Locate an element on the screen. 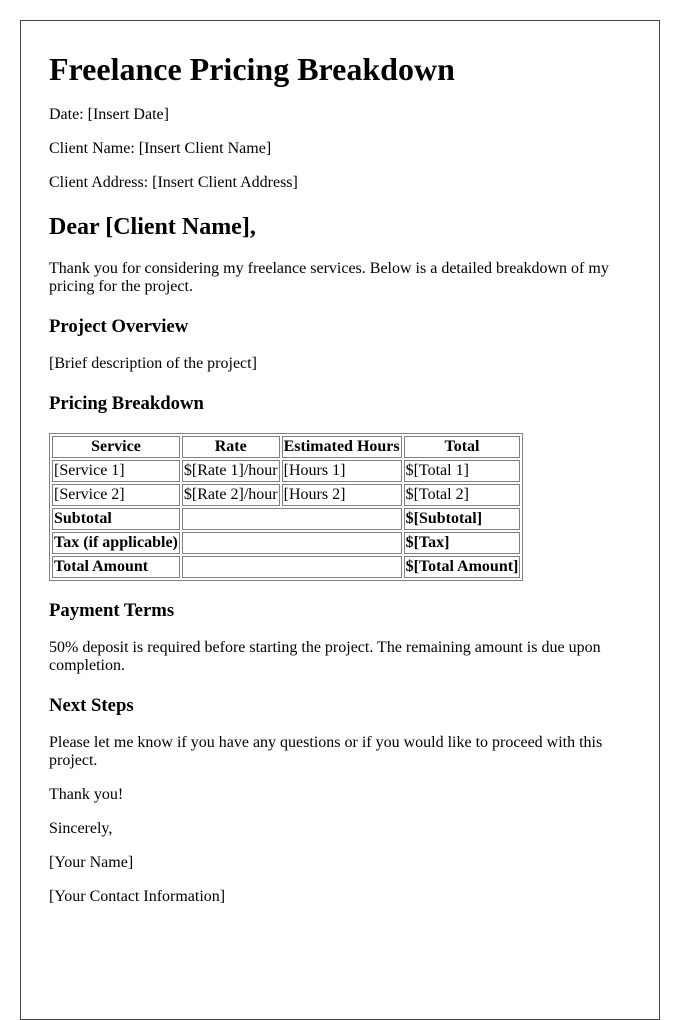 The image size is (700, 1020). project-overview-text: [Brief description of the project] is located at coordinates (153, 363).